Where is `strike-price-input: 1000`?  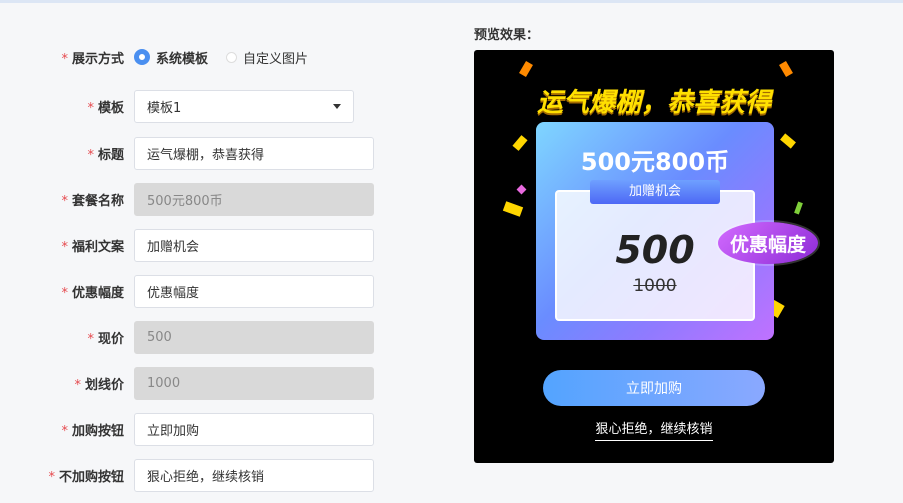
strike-price-input: 1000 is located at coordinates (254, 383).